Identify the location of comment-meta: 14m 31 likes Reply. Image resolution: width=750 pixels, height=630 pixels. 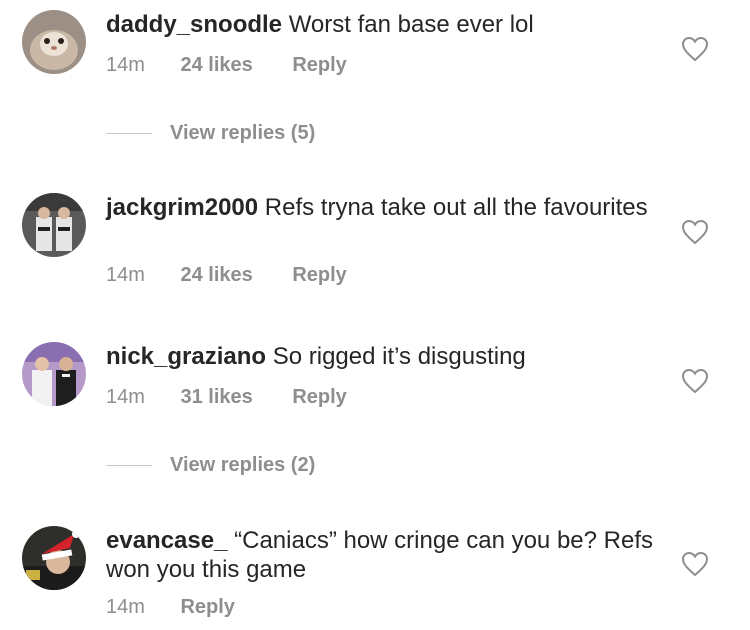
(226, 397).